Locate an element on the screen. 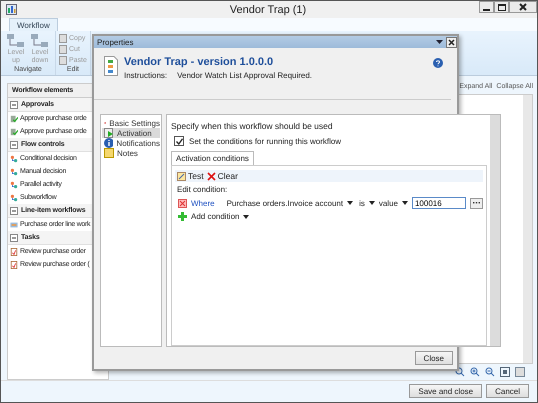 The height and width of the screenshot is (403, 538). plus-icon is located at coordinates (182, 216).